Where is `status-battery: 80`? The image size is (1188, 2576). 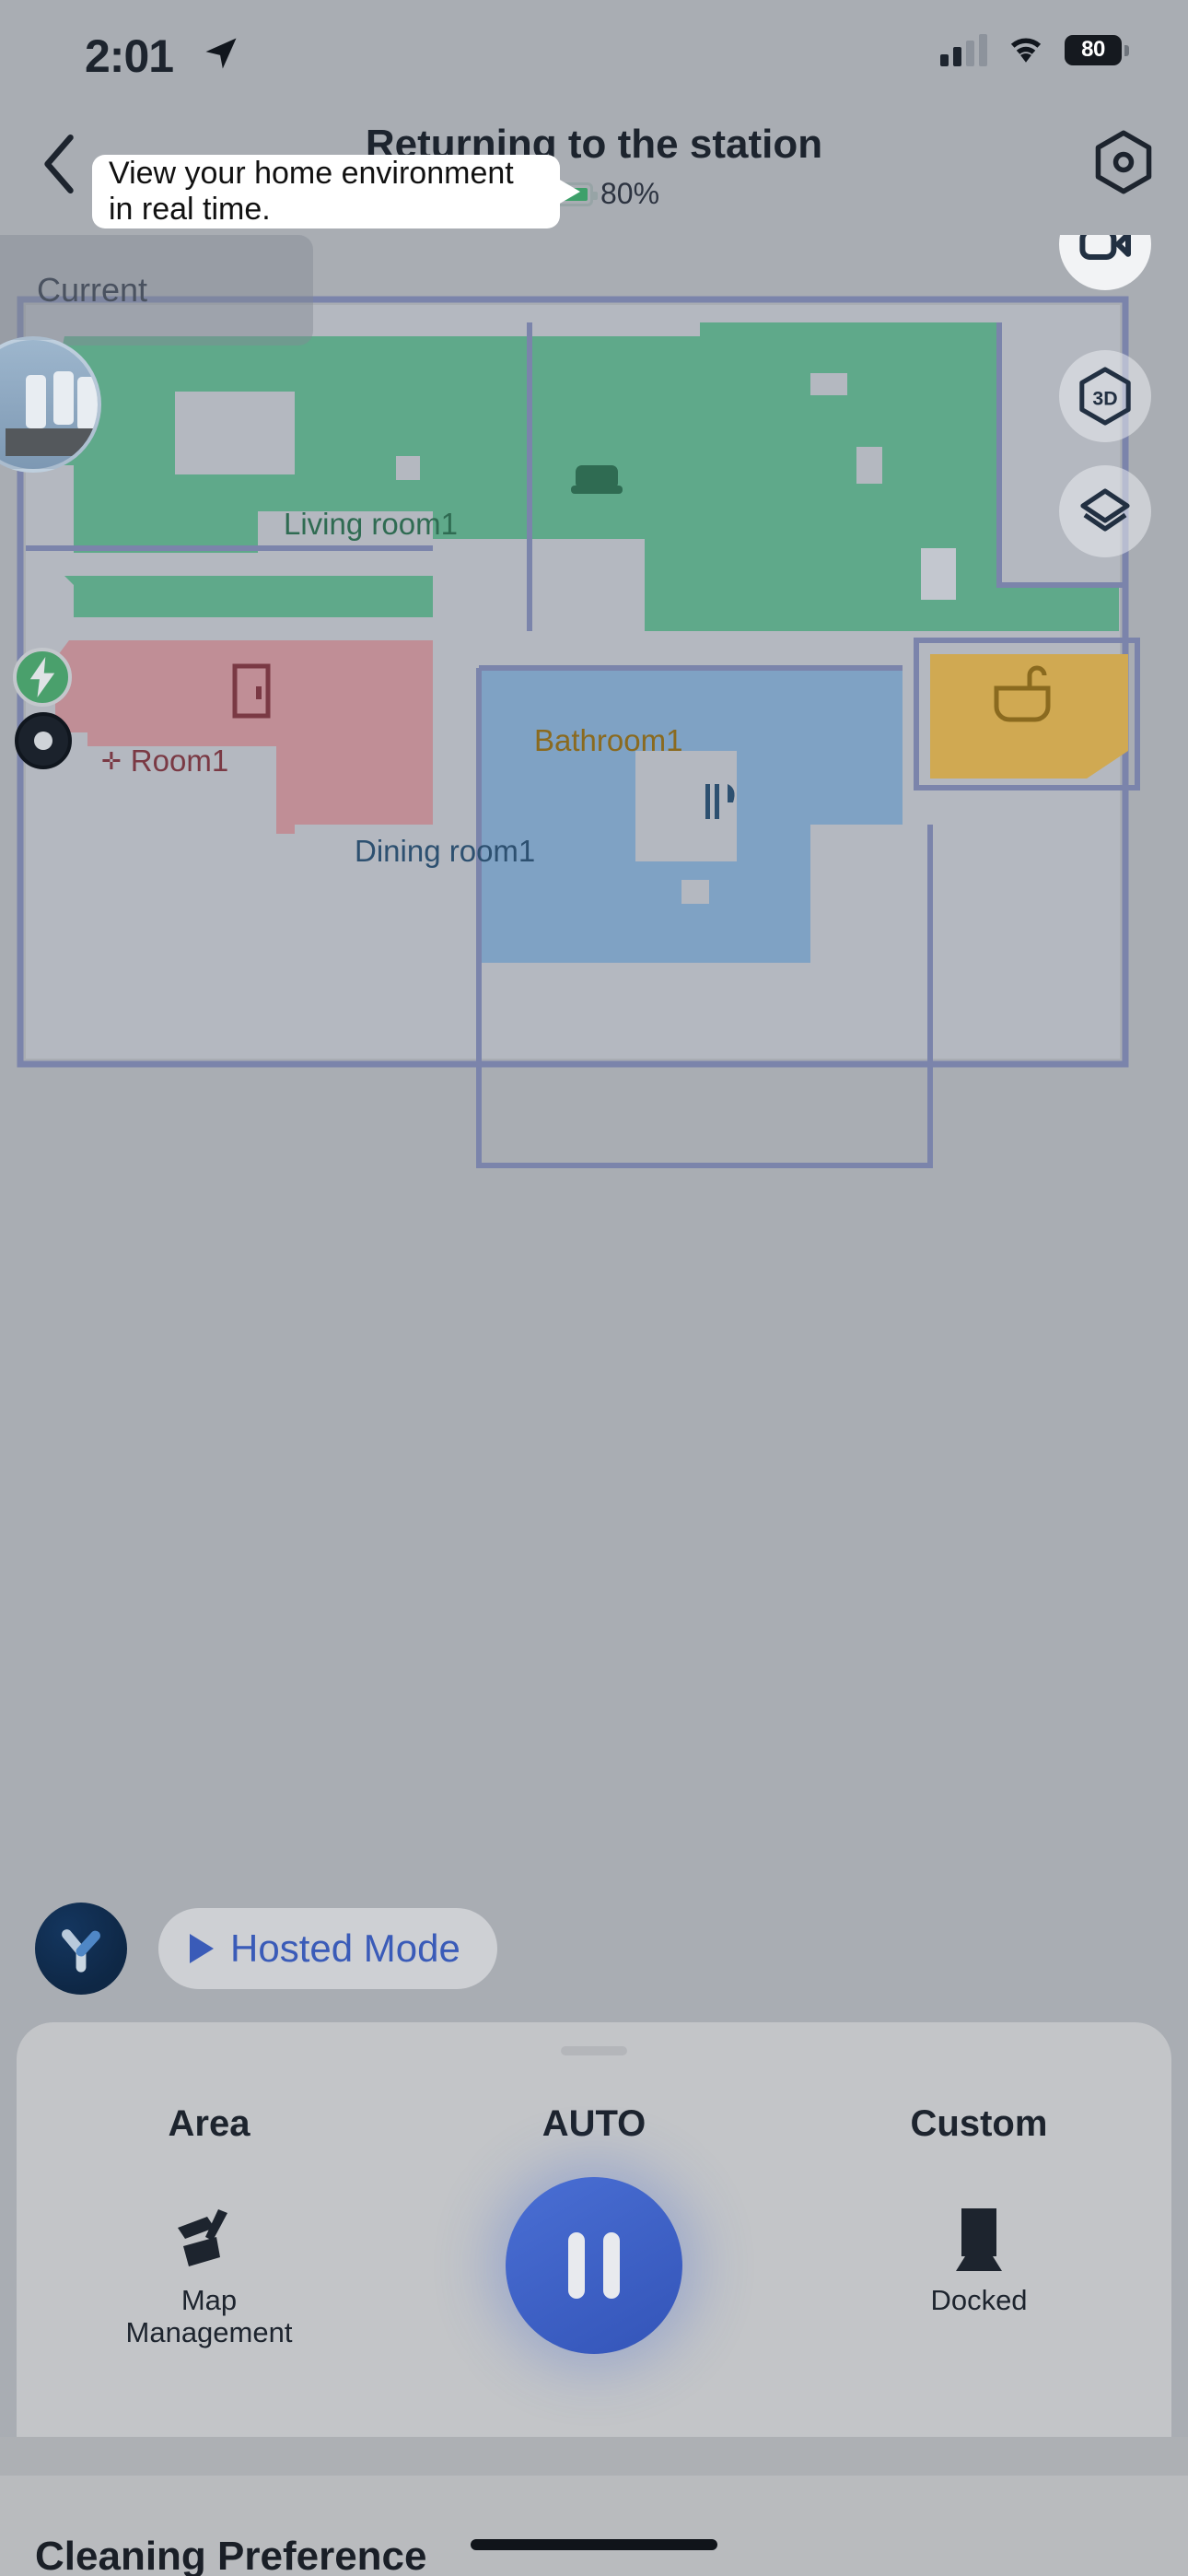
status-battery: 80 is located at coordinates (1097, 49).